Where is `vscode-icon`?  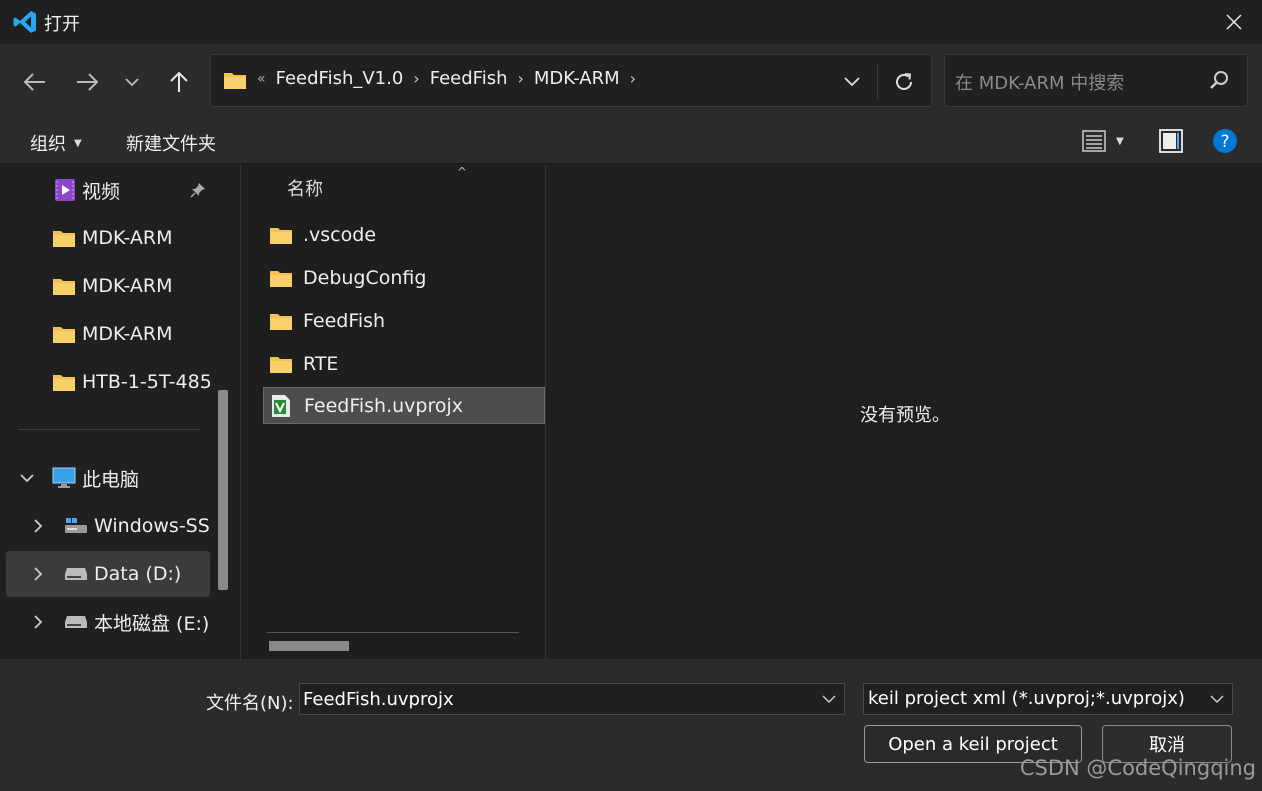
vscode-icon is located at coordinates (24, 22).